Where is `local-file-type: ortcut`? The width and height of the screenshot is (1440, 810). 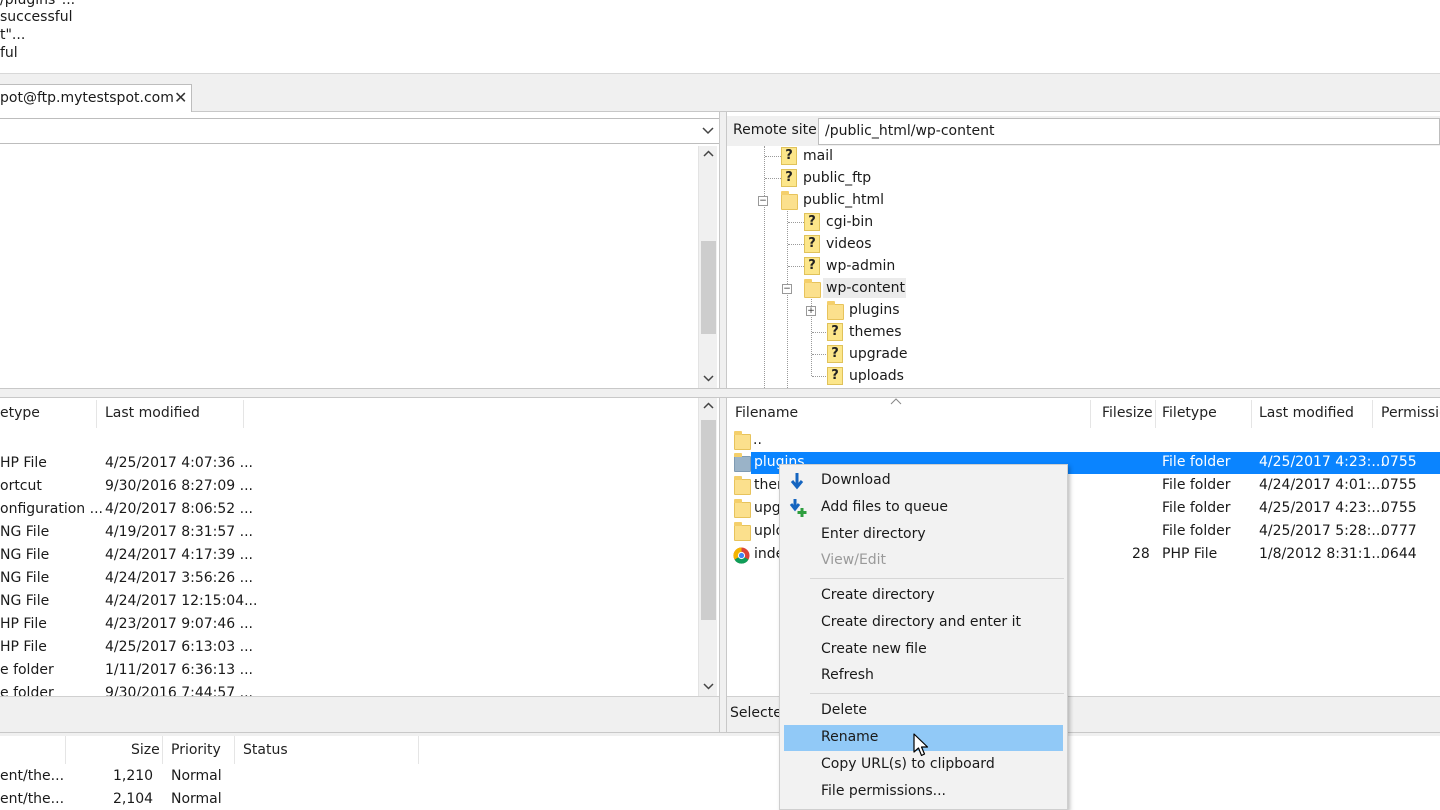 local-file-type: ortcut is located at coordinates (21, 486).